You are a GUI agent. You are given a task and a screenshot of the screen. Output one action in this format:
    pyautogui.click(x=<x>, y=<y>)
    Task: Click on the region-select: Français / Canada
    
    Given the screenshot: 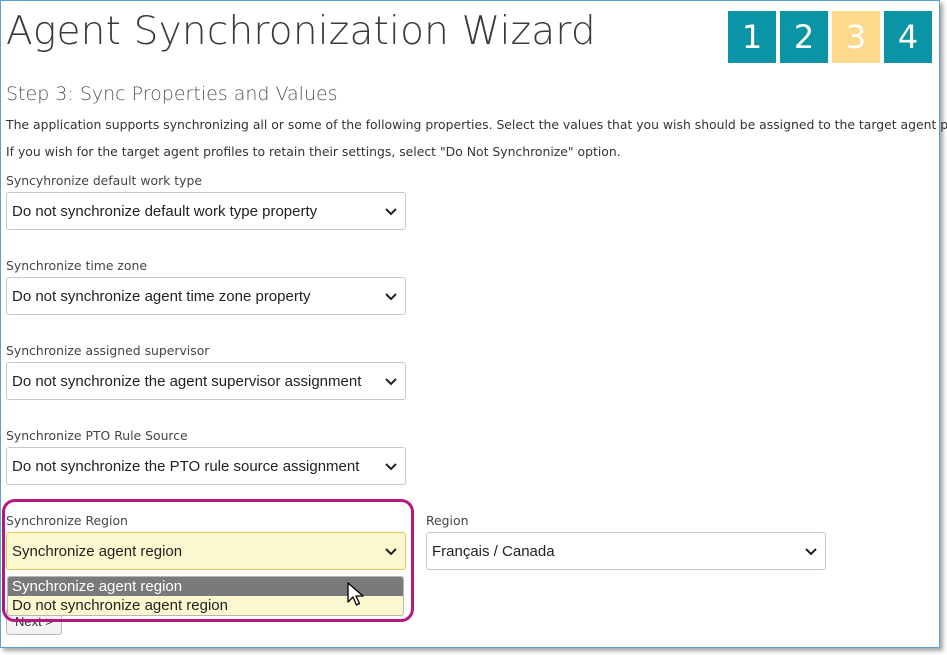 What is the action you would take?
    pyautogui.click(x=626, y=551)
    